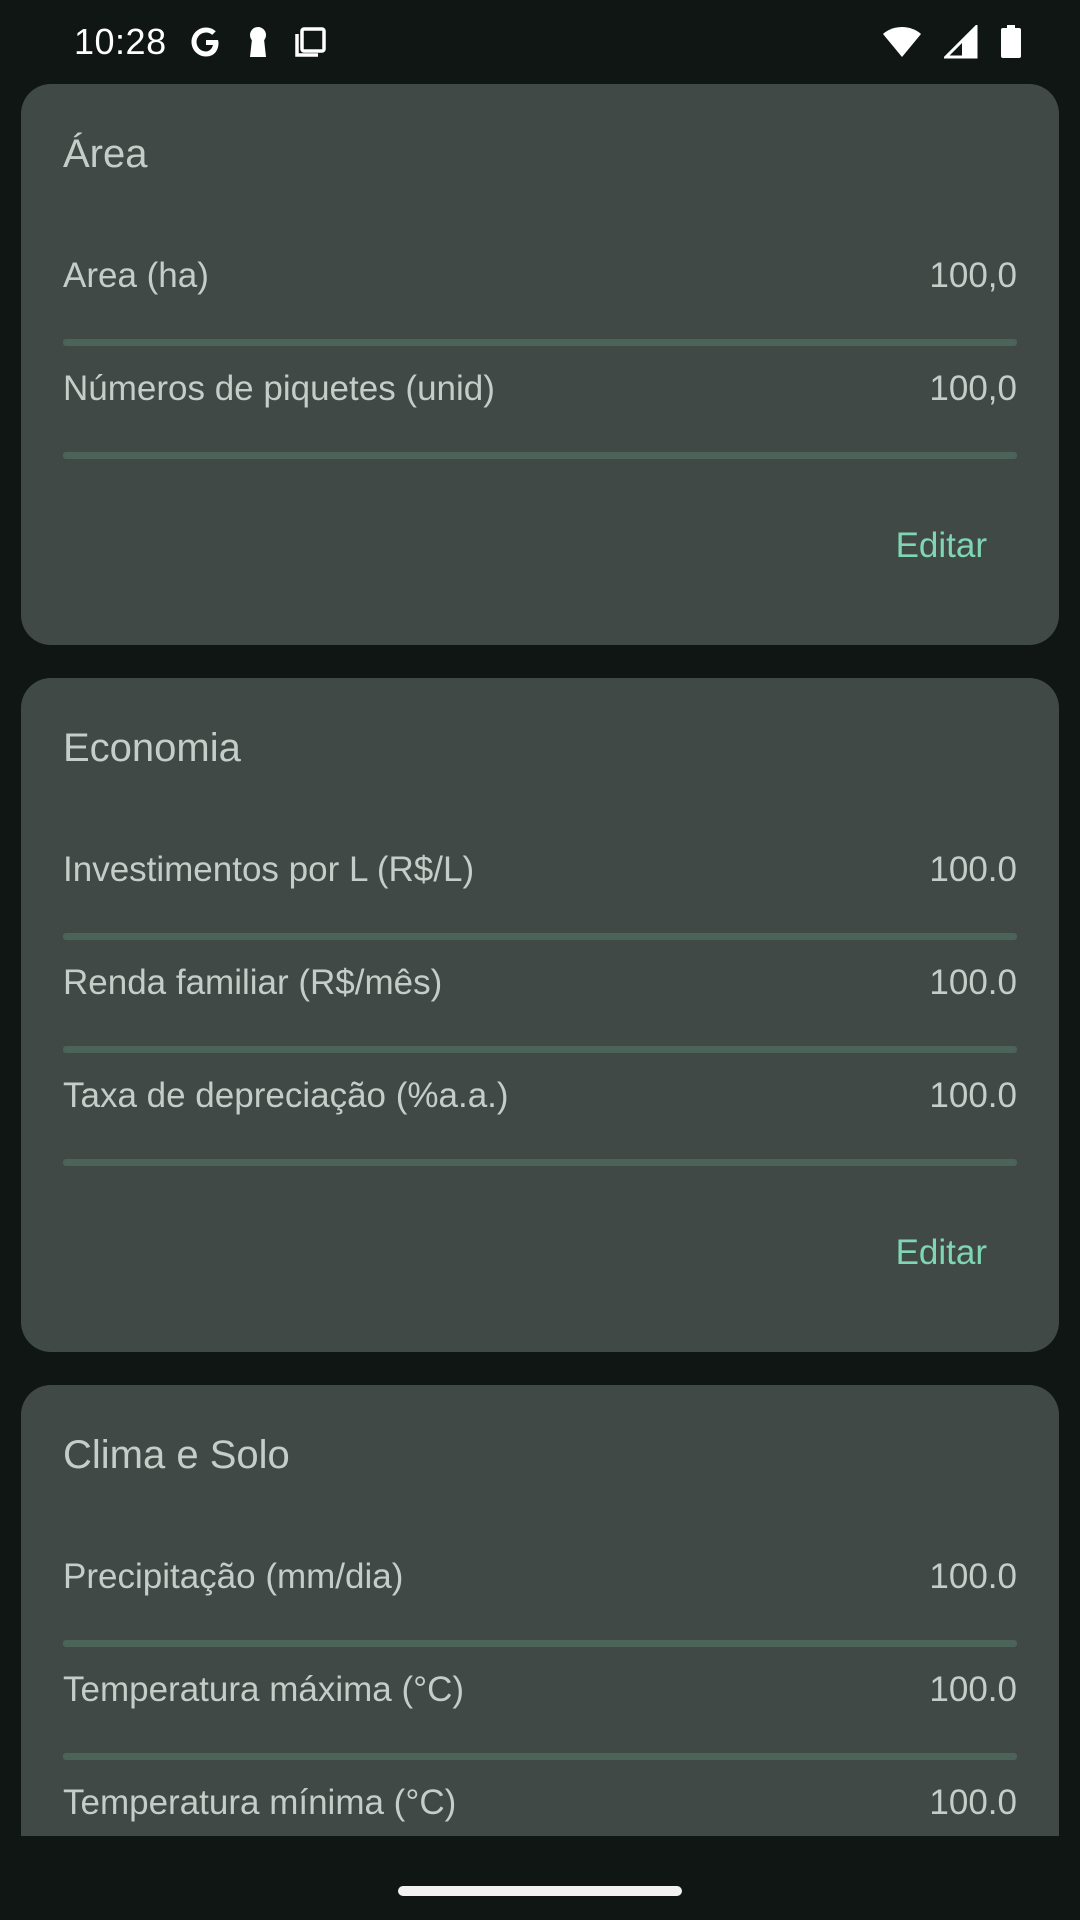 Image resolution: width=1080 pixels, height=1920 pixels. Describe the element at coordinates (264, 1689) in the screenshot. I see `row-label: Temperatura máxima (°C)` at that location.